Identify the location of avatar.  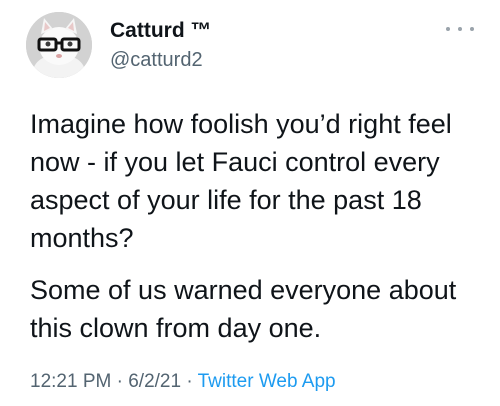
(59, 45).